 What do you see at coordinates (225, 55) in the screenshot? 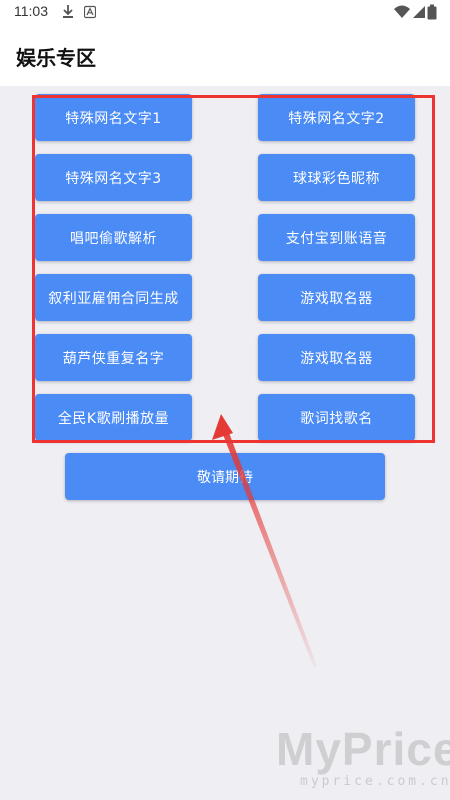
I see `app-bar: 娱乐专区` at bounding box center [225, 55].